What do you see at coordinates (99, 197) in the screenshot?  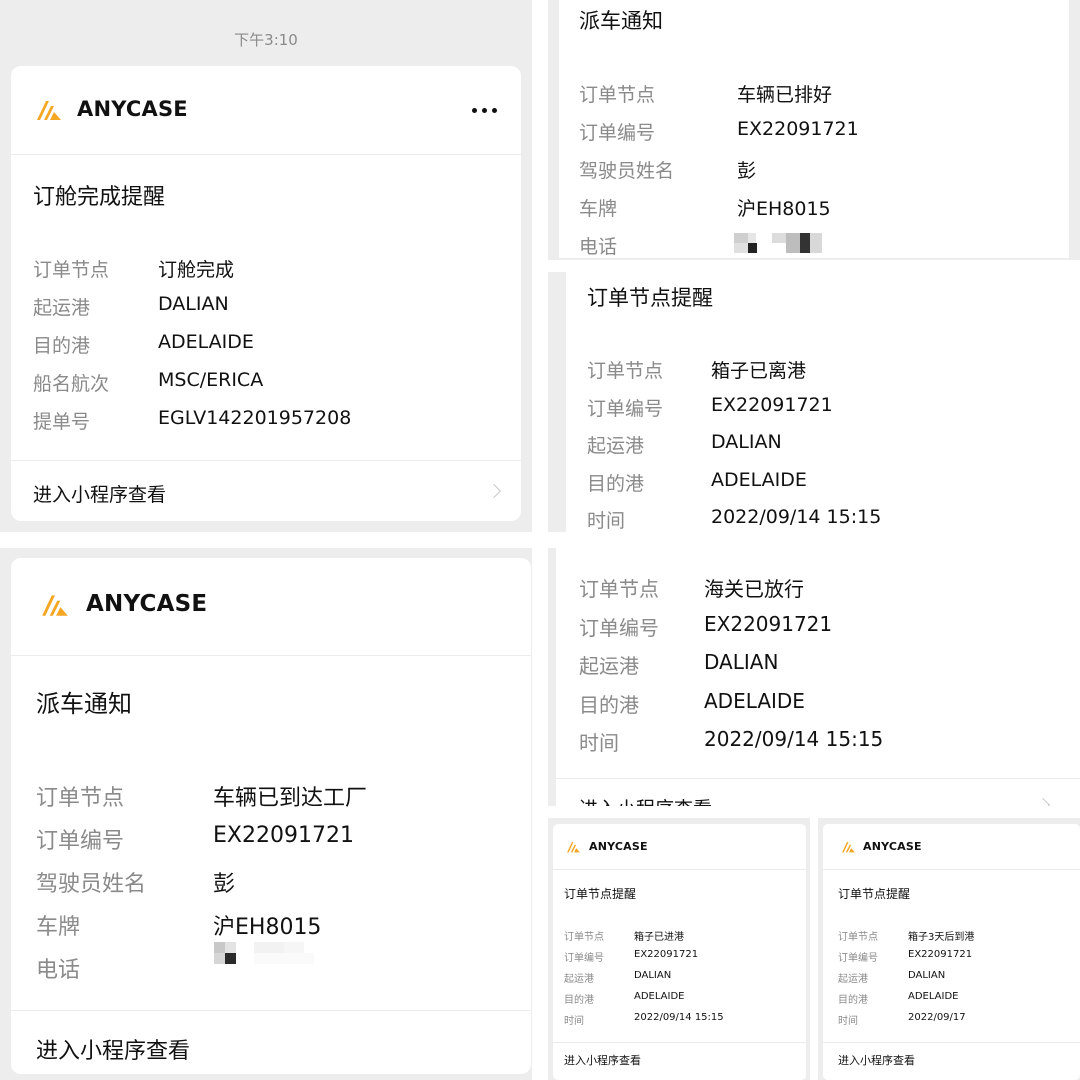 I see `card-title: 订舱完成提醒` at bounding box center [99, 197].